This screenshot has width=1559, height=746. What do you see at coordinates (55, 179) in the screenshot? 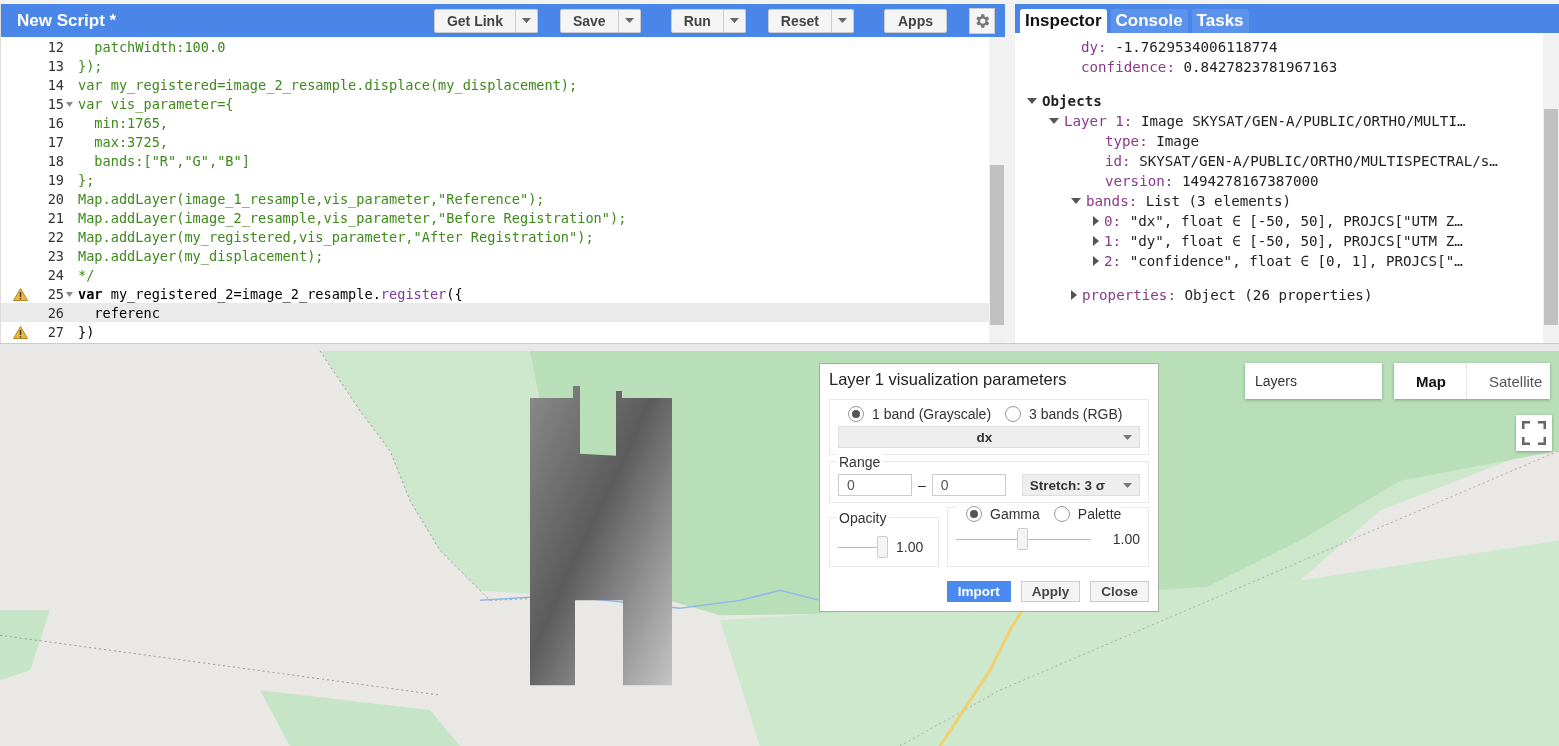
I see `line-number: 19` at bounding box center [55, 179].